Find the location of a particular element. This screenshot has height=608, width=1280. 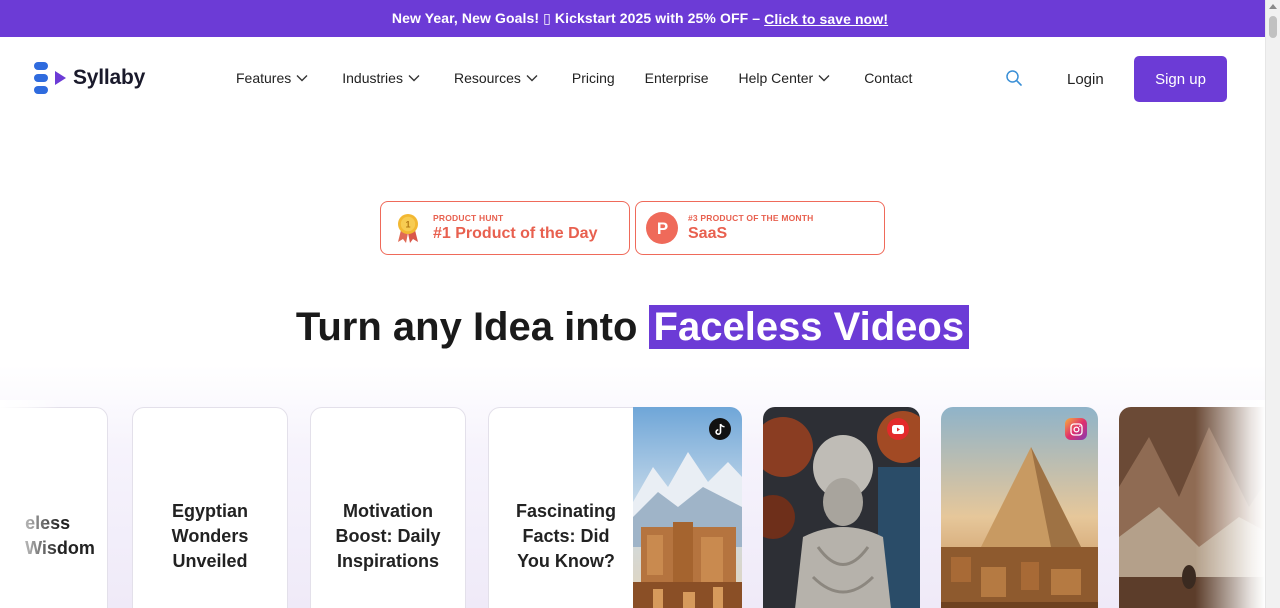

card-line: Egyptian is located at coordinates (209, 510).